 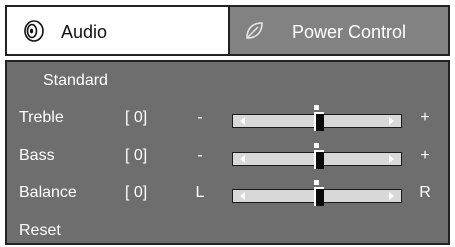 What do you see at coordinates (75, 81) in the screenshot?
I see `audio-preset-selector: Standard` at bounding box center [75, 81].